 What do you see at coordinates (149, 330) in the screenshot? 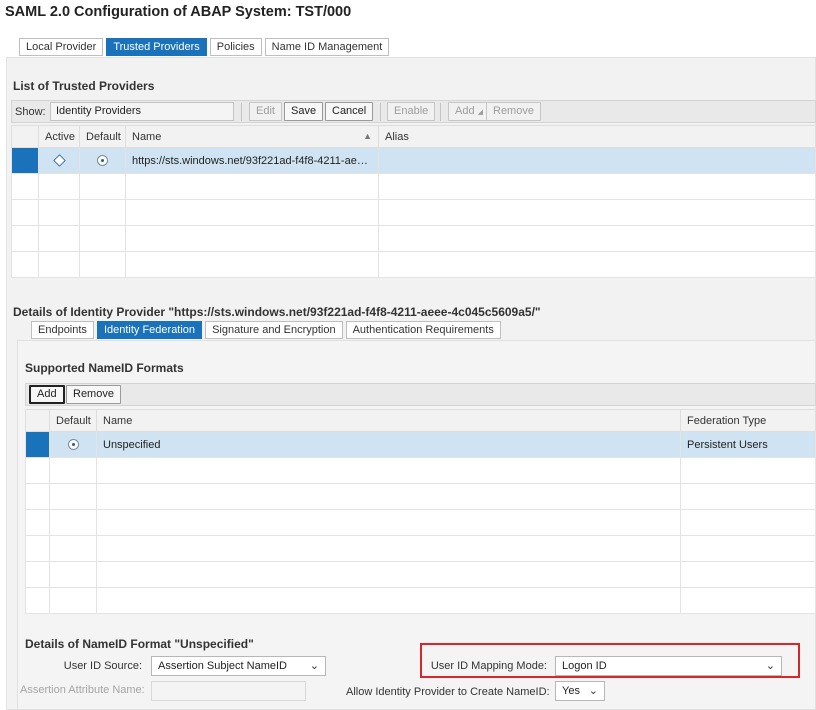
I see `tab-identity-federation: Identity Federation` at bounding box center [149, 330].